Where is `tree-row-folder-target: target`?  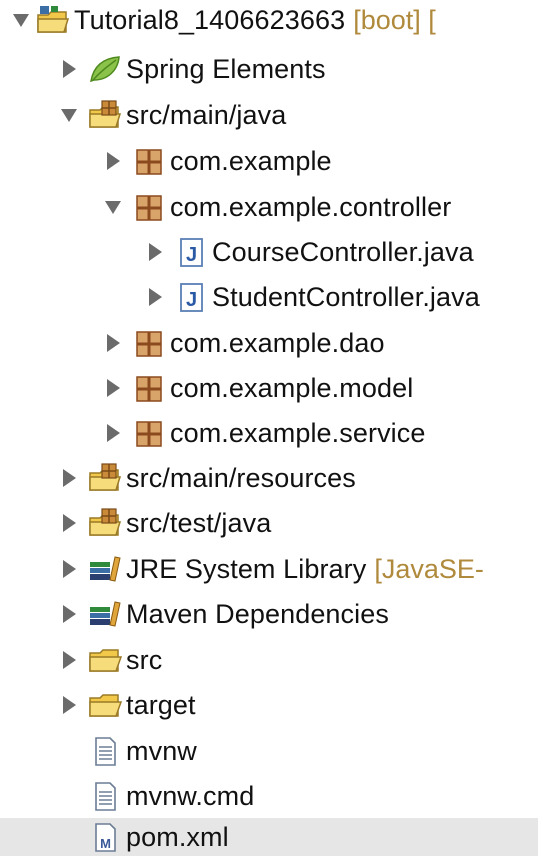 tree-row-folder-target: target is located at coordinates (271, 705).